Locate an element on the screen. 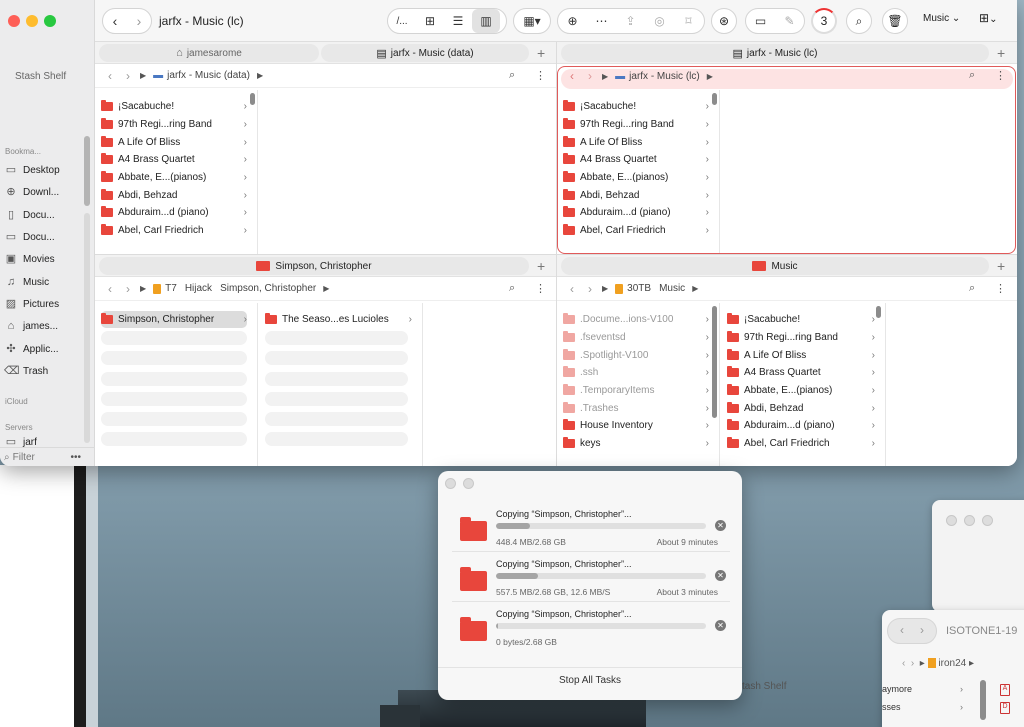 This screenshot has width=1024, height=727. list-item: .Trashes › is located at coordinates (636, 408).